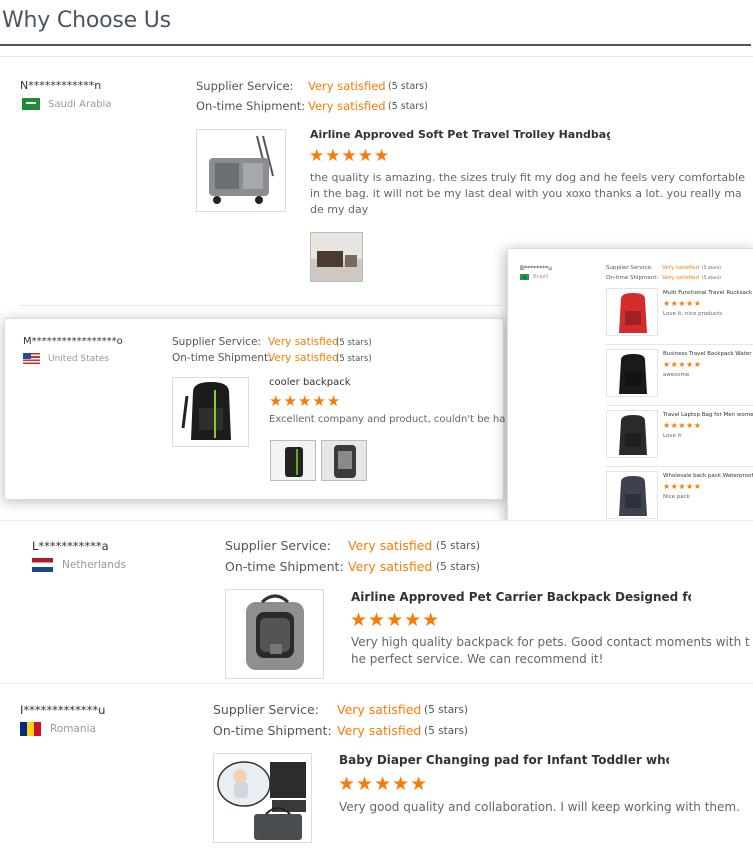 The width and height of the screenshot is (753, 859). Describe the element at coordinates (261, 305) in the screenshot. I see `card-divider` at that location.